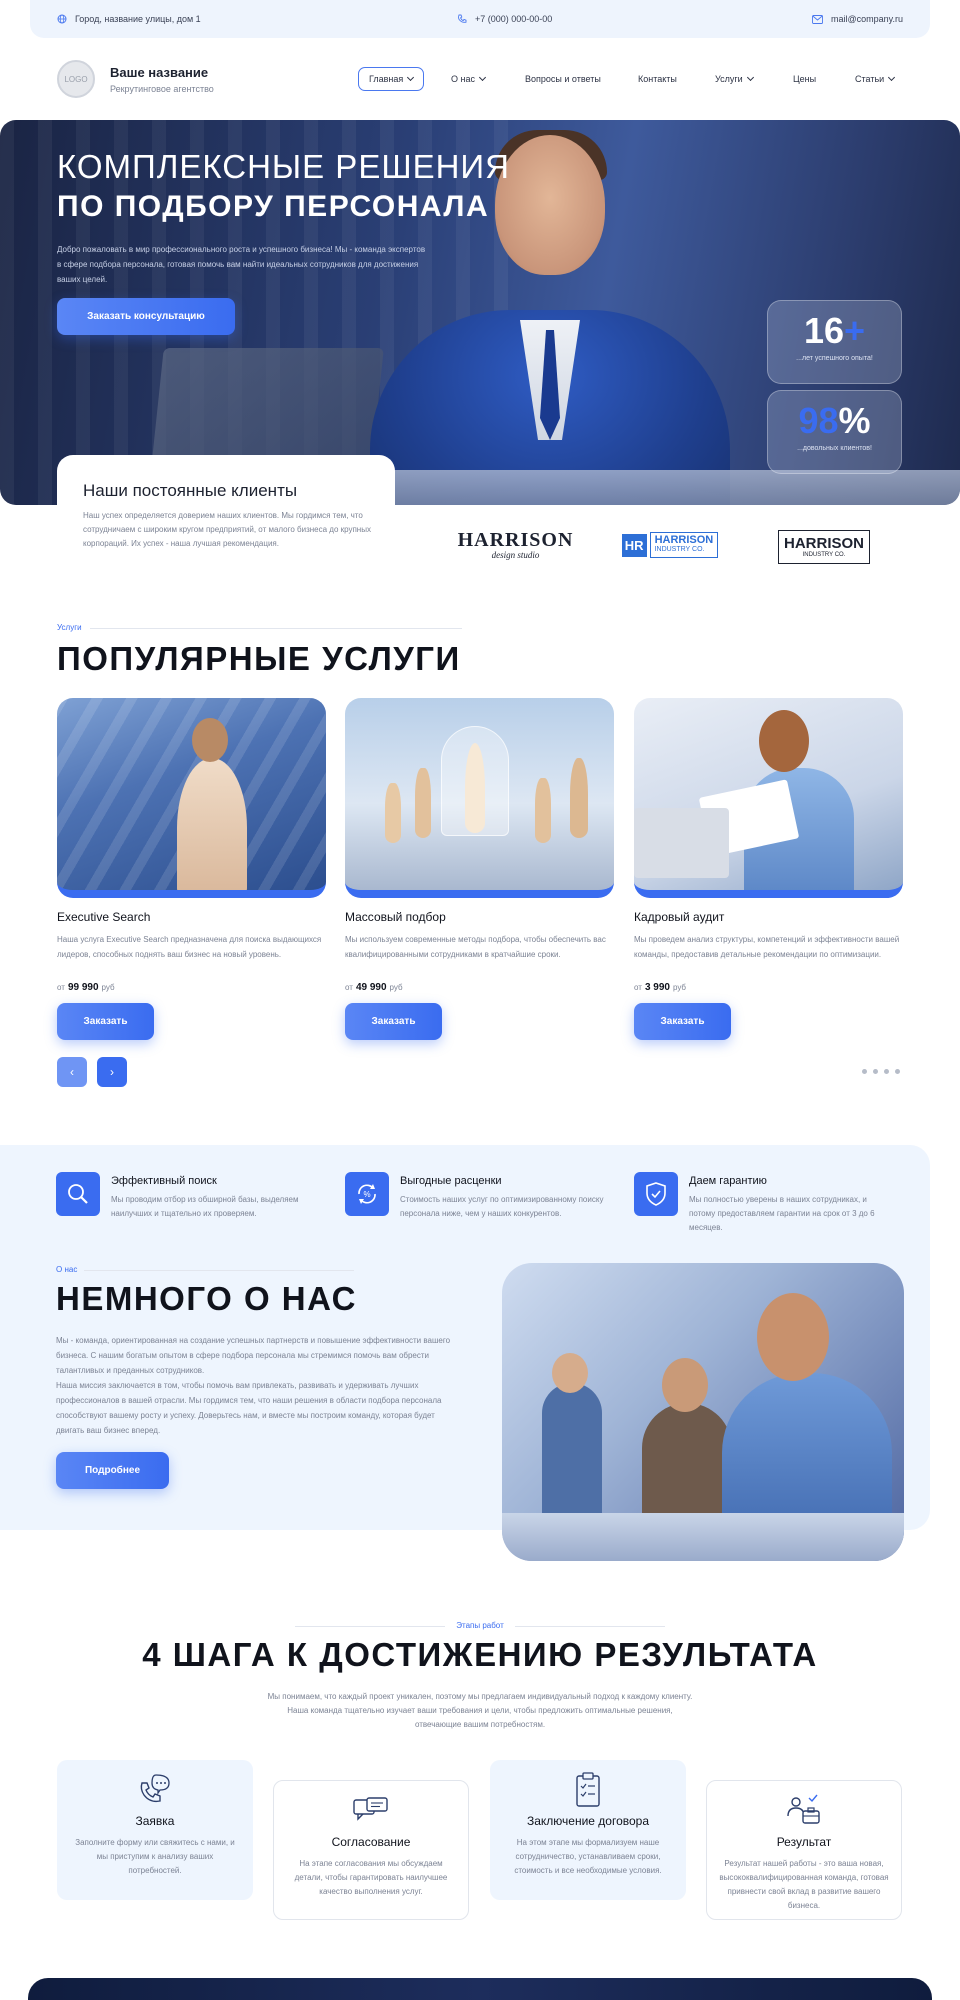  I want to click on service-price: от 99 990 руб, so click(191, 987).